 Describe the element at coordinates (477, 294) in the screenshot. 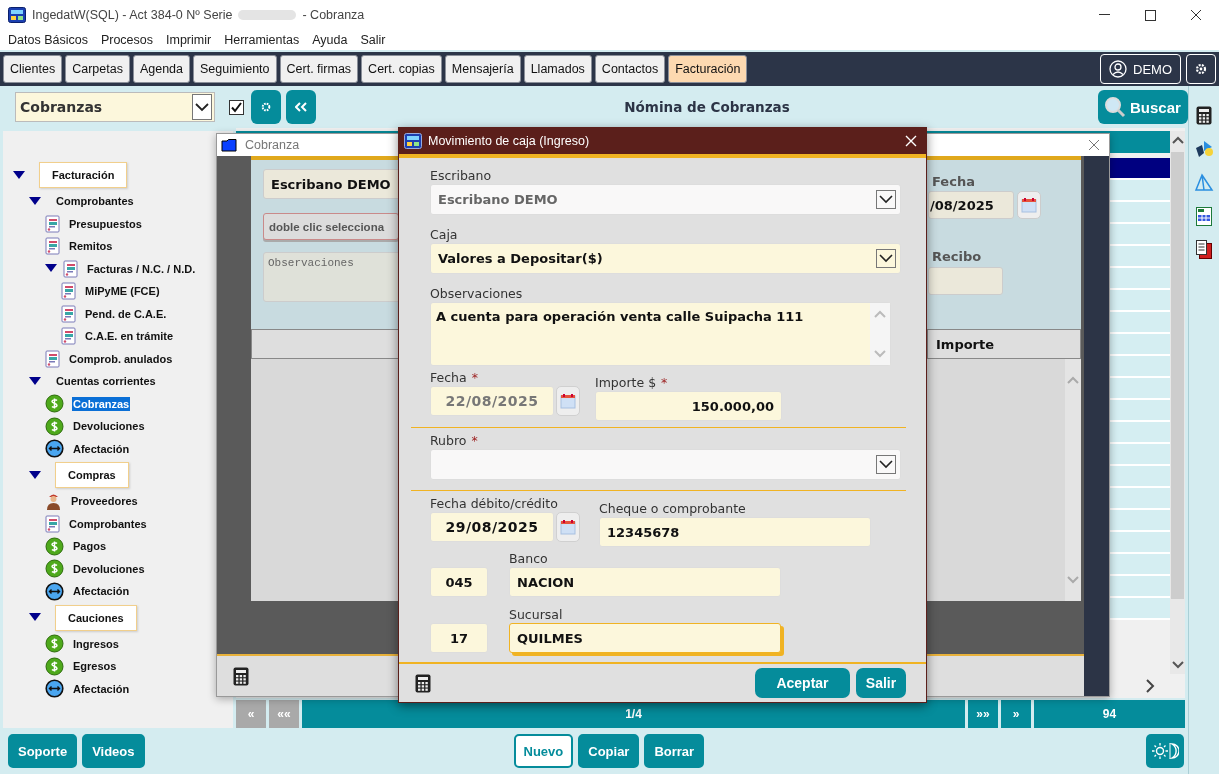

I see `field-label: Observaciones` at that location.